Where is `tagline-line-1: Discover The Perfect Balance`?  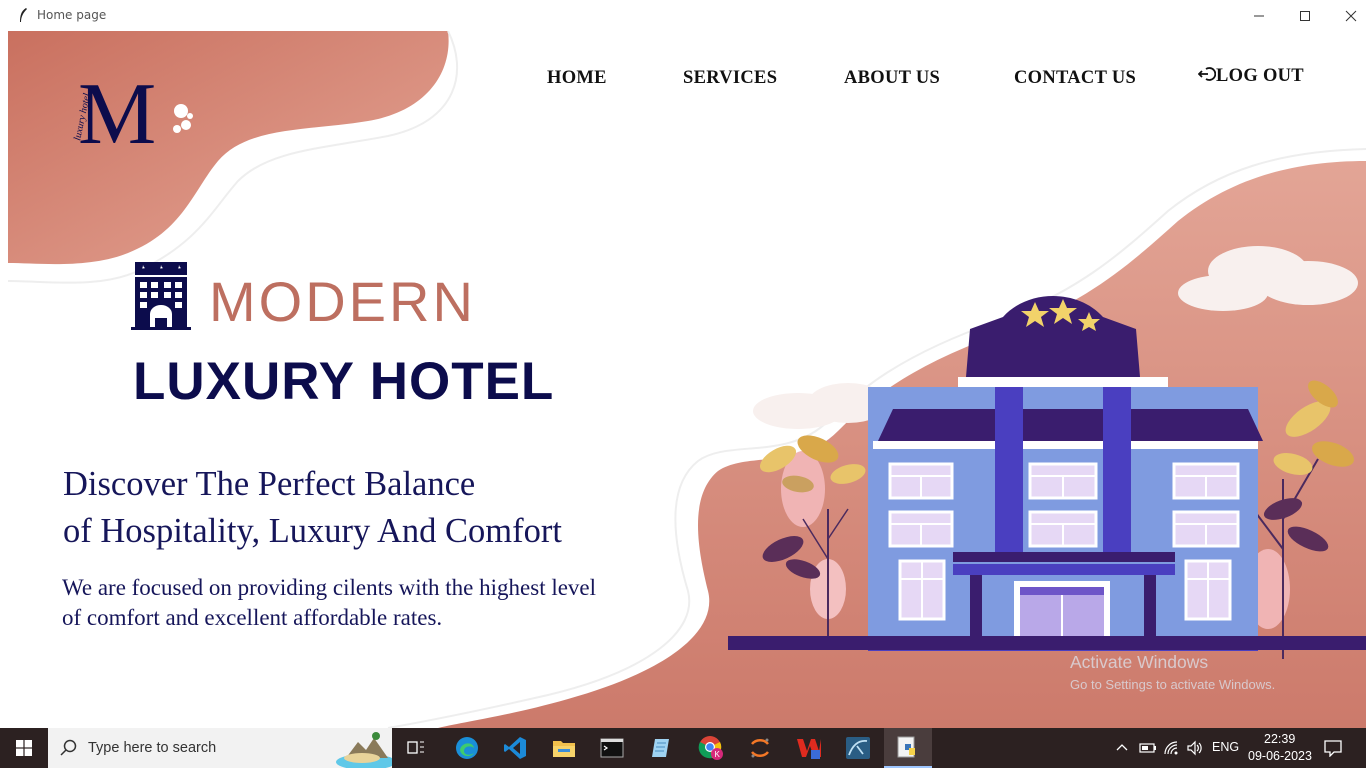
tagline-line-1: Discover The Perfect Balance is located at coordinates (269, 484).